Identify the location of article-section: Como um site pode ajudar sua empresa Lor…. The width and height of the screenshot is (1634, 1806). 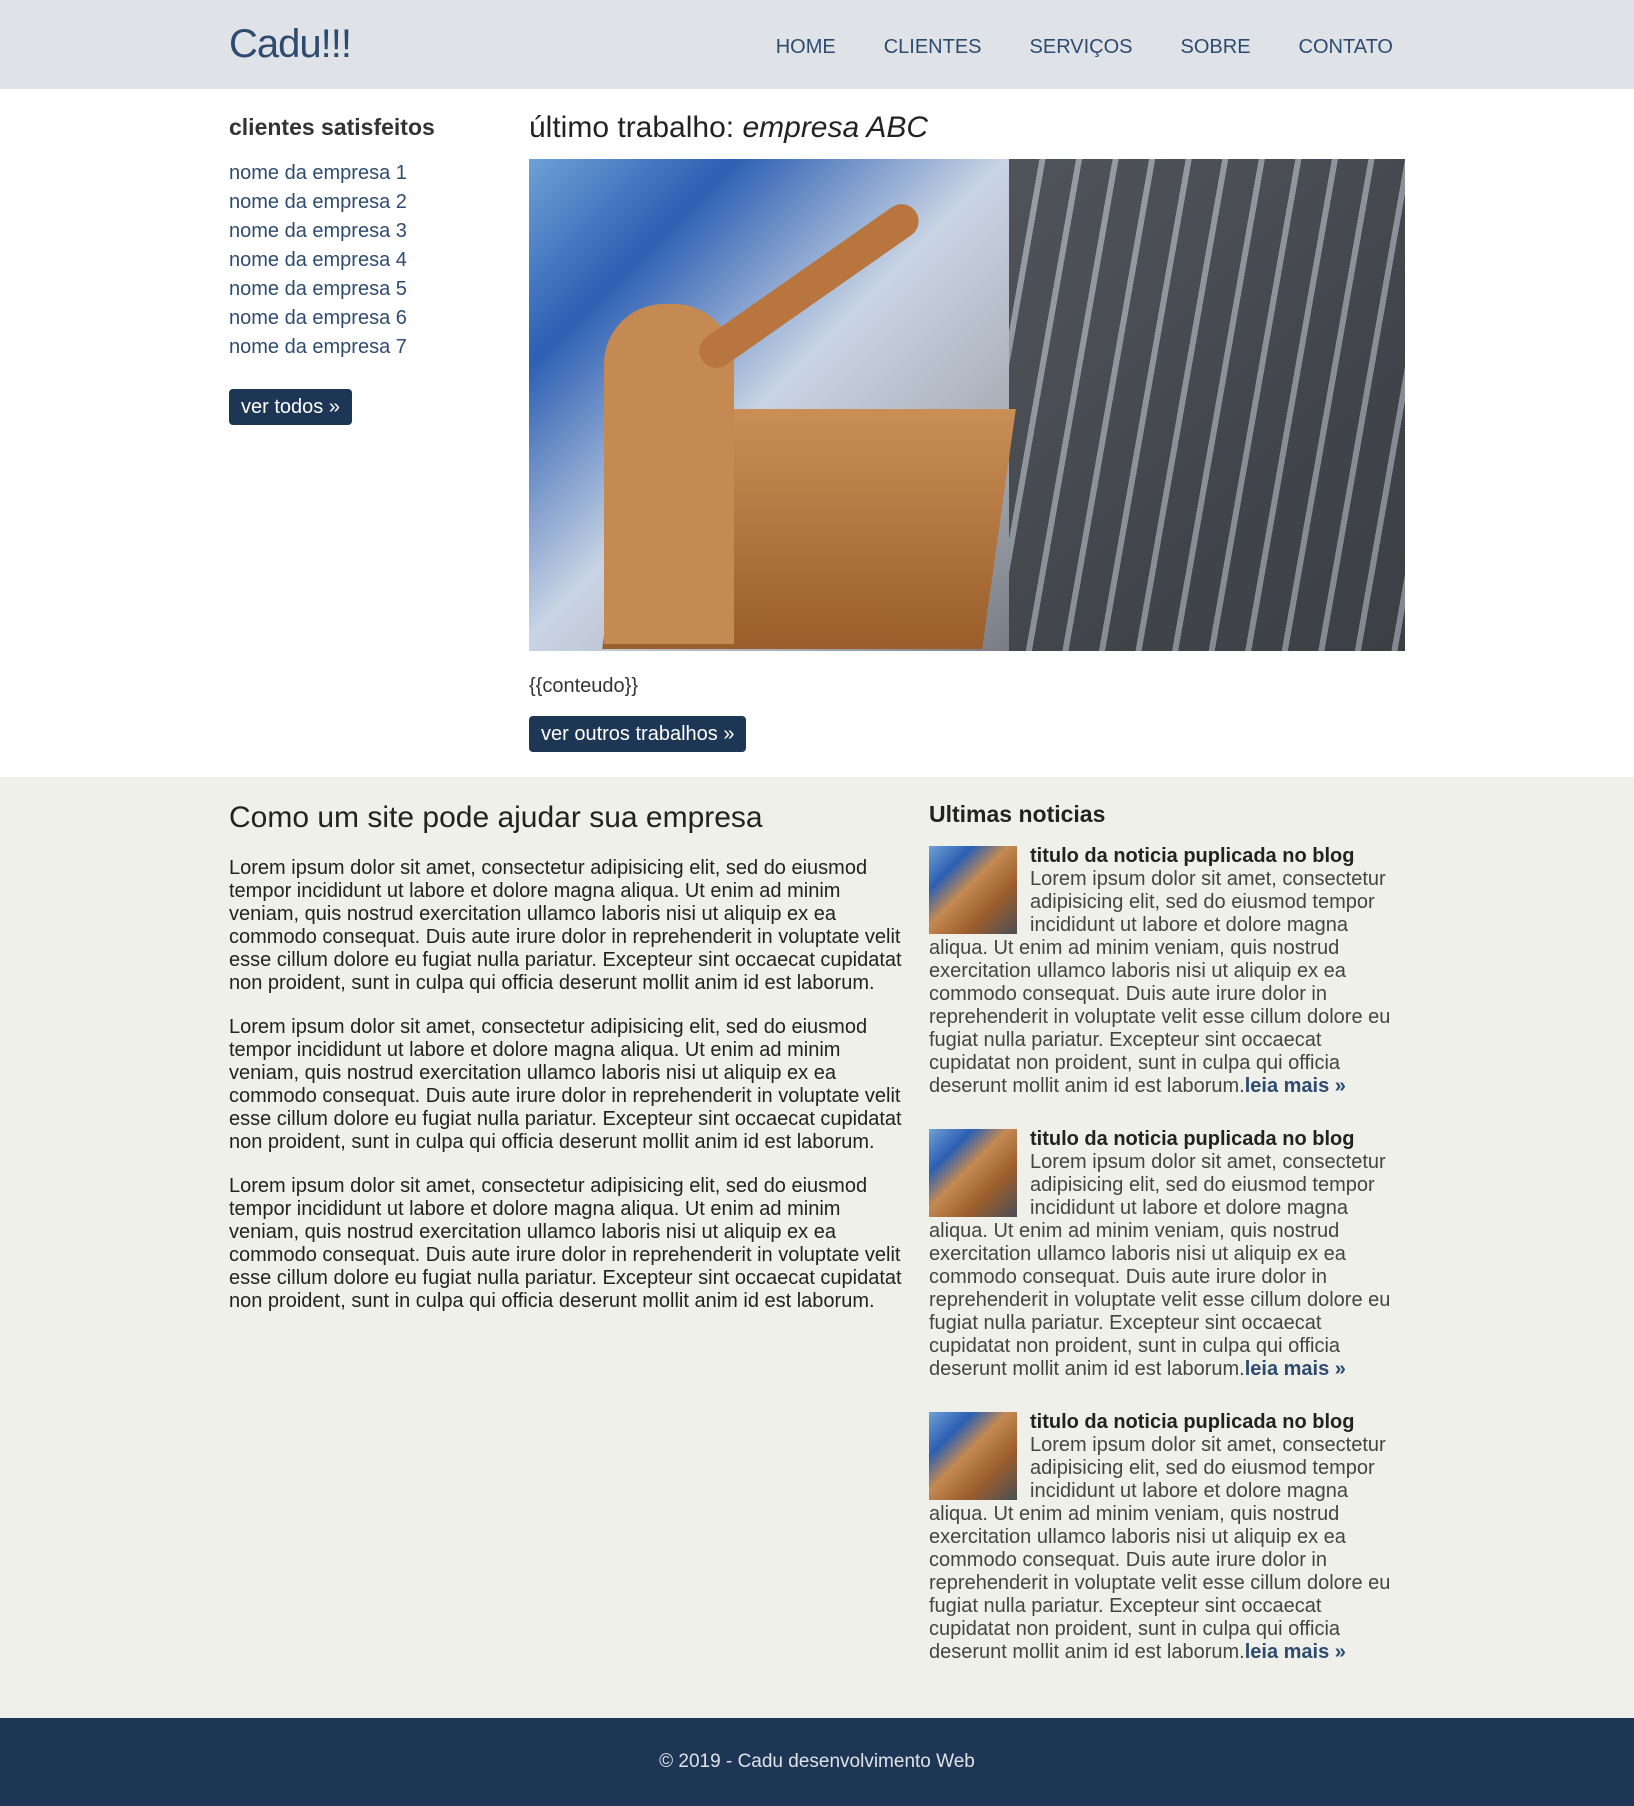
(568, 1067).